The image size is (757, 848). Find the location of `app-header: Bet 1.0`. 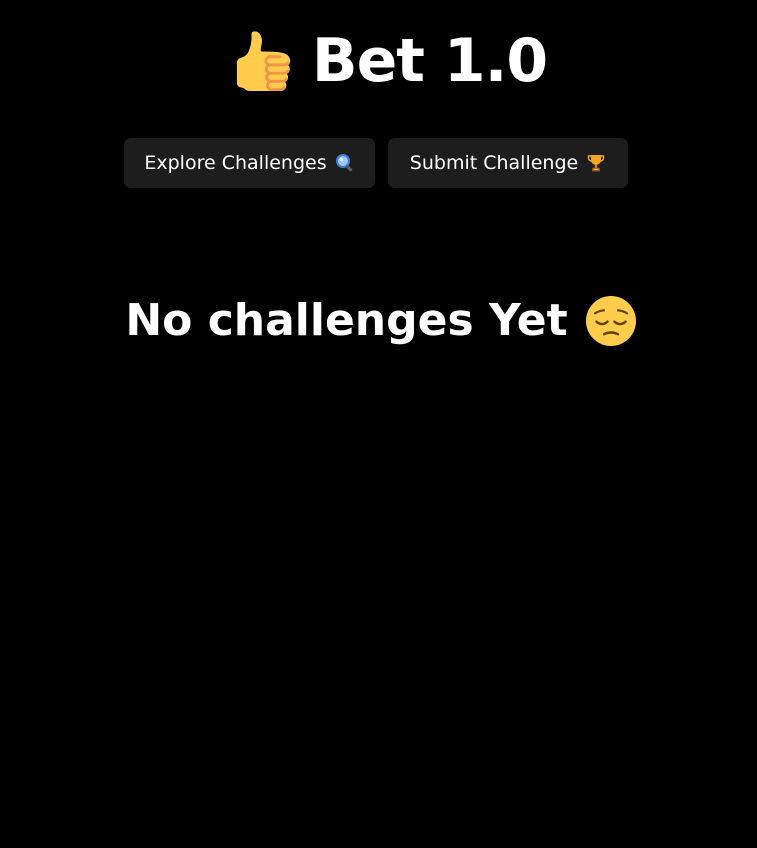

app-header: Bet 1.0 is located at coordinates (378, 61).